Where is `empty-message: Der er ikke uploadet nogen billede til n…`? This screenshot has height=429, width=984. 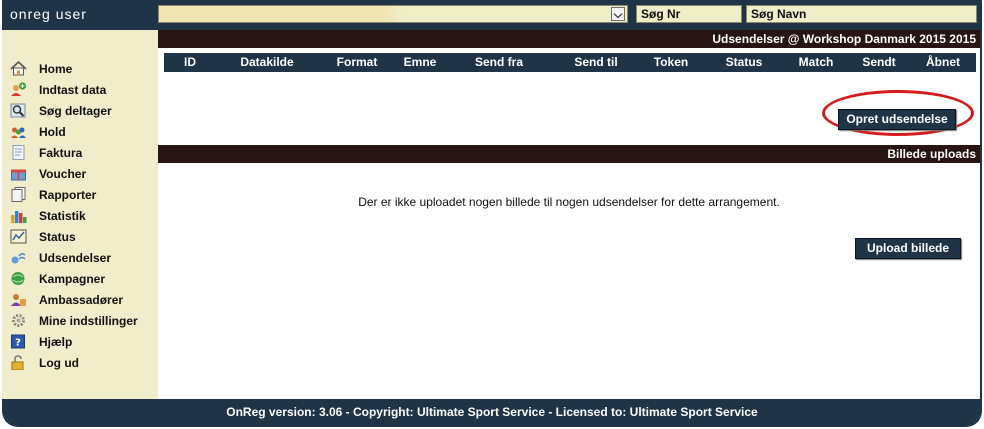
empty-message: Der er ikke uploadet nogen billede til n… is located at coordinates (569, 202).